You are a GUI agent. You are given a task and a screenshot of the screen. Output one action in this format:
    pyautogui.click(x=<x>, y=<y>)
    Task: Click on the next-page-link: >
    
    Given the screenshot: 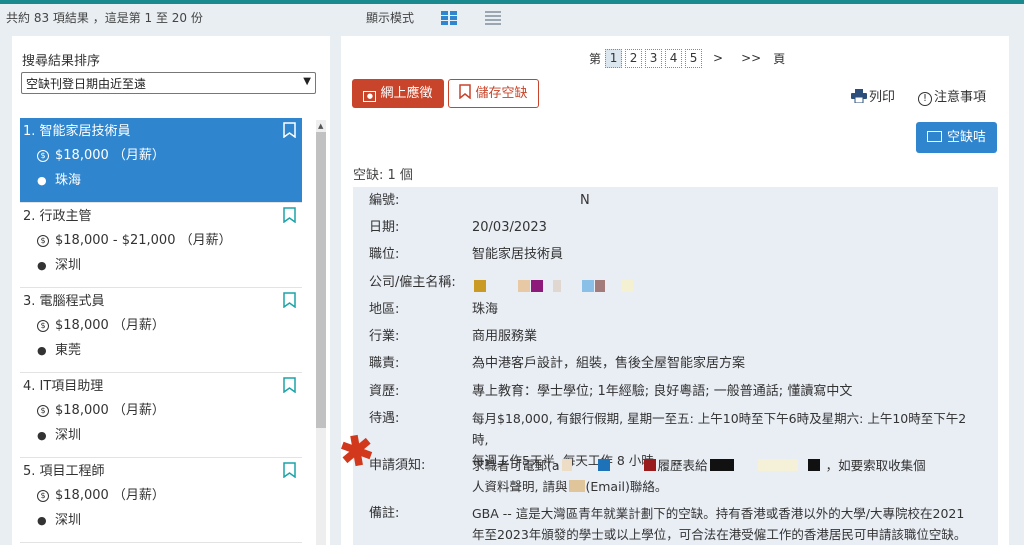 What is the action you would take?
    pyautogui.click(x=718, y=58)
    